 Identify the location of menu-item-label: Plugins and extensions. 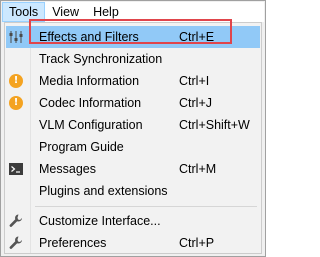
(103, 191).